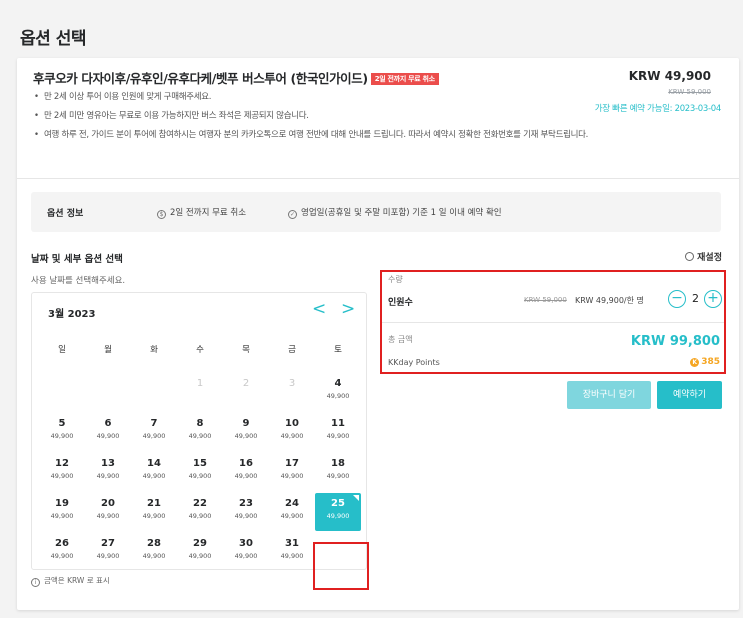  I want to click on calendar-day: 8 49,900, so click(200, 432).